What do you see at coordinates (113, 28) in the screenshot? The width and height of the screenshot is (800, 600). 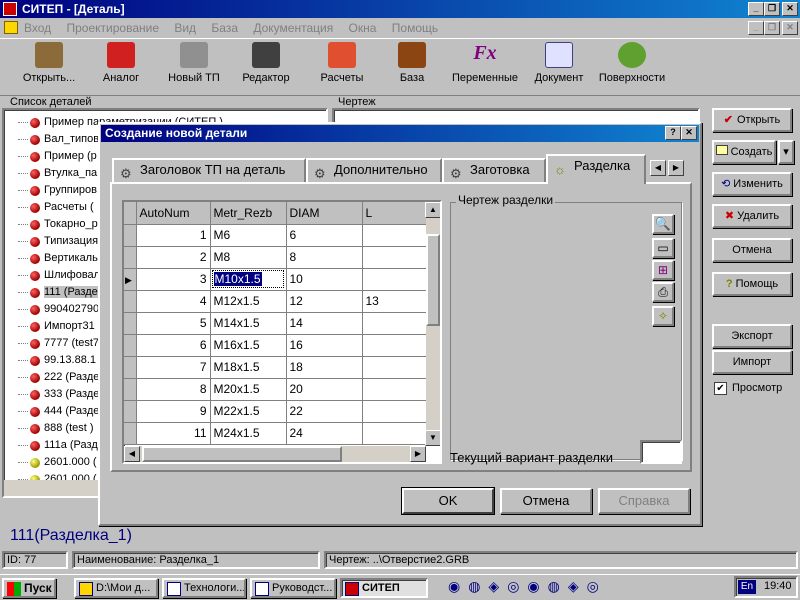 I see `menu-item-design: Проектирование` at bounding box center [113, 28].